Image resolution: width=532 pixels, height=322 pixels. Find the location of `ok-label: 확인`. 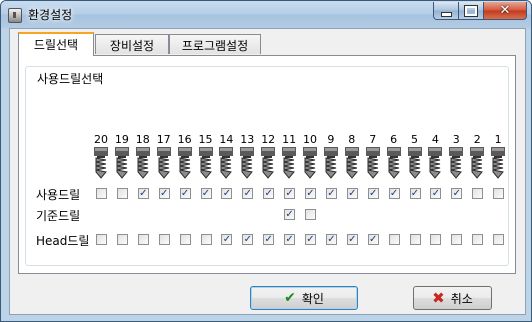

ok-label: 확인 is located at coordinates (312, 298).